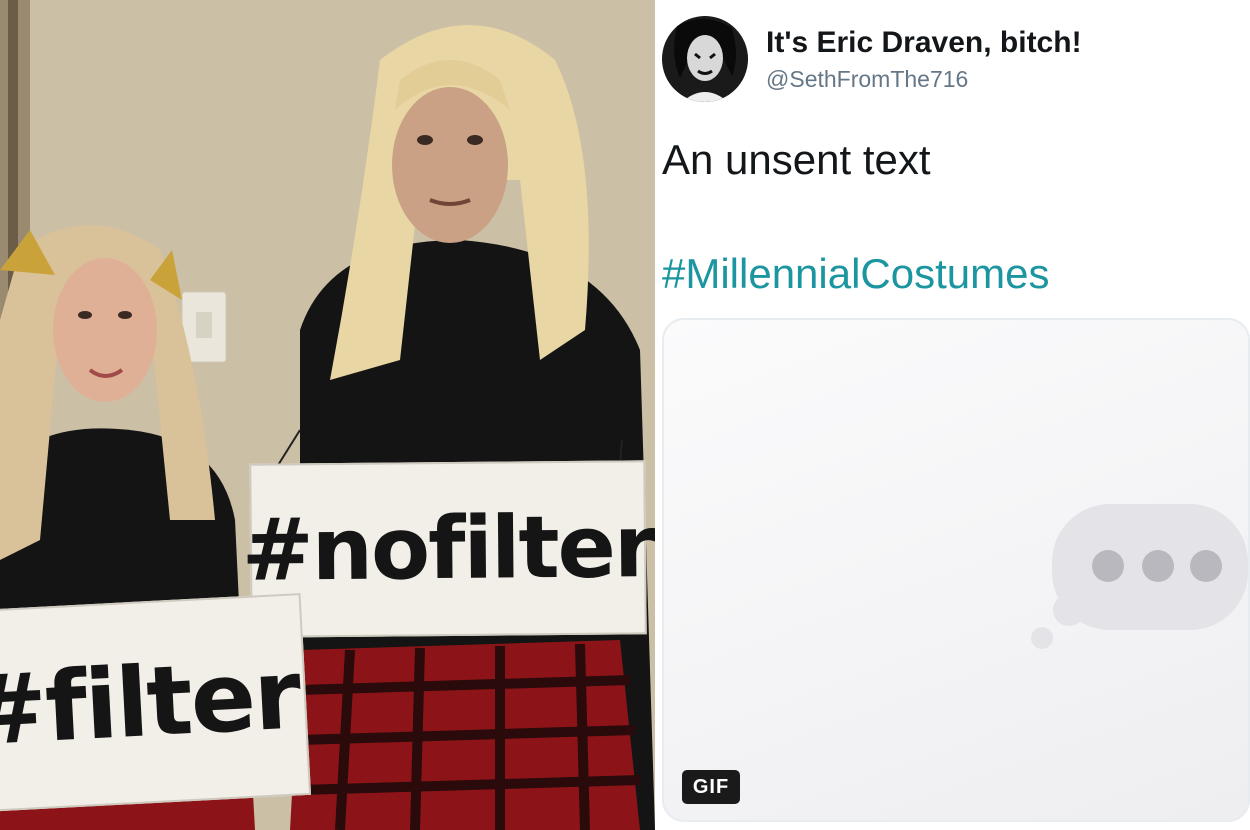  What do you see at coordinates (856, 274) in the screenshot?
I see `hashtag-link: #MillennialCostumes` at bounding box center [856, 274].